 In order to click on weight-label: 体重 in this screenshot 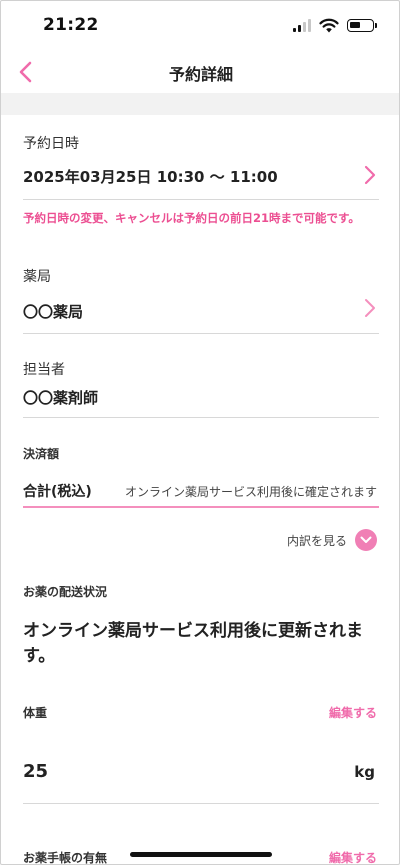, I will do `click(35, 713)`.